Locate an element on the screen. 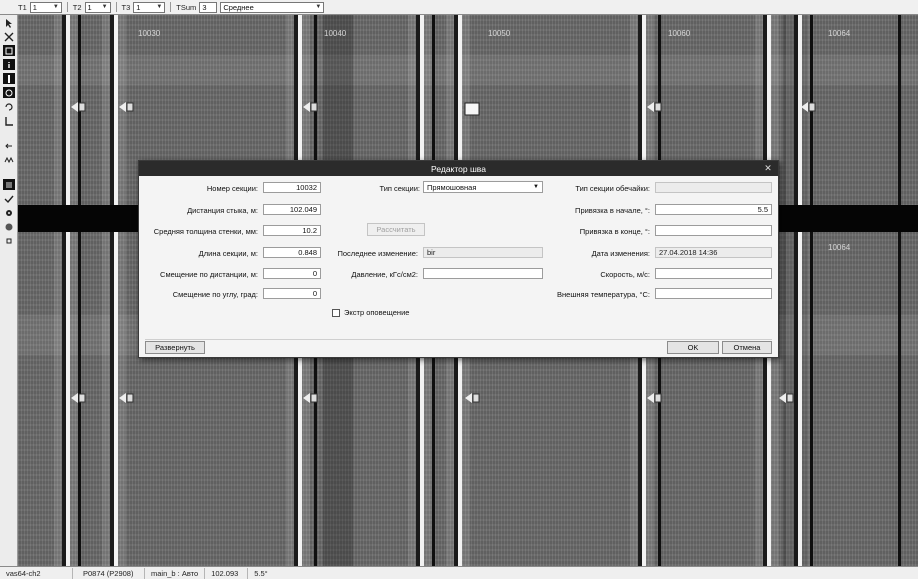 The height and width of the screenshot is (579, 918). tsum-select: 3 is located at coordinates (208, 7).